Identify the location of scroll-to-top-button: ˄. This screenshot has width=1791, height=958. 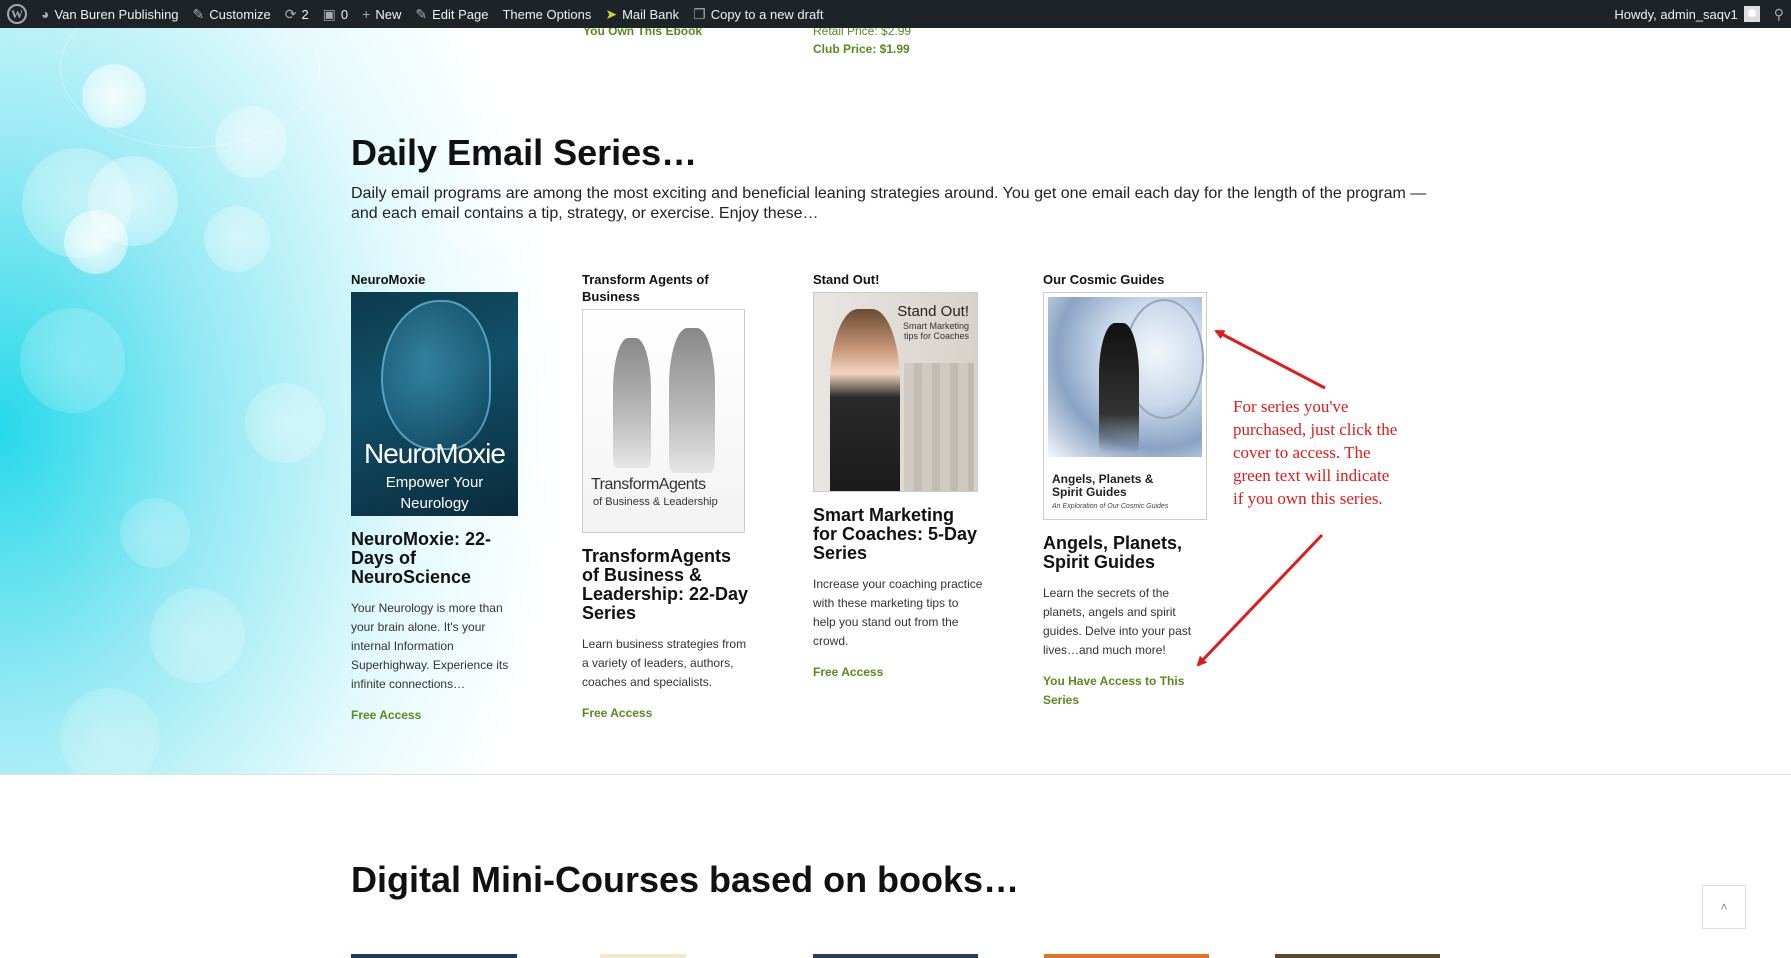
(1724, 907).